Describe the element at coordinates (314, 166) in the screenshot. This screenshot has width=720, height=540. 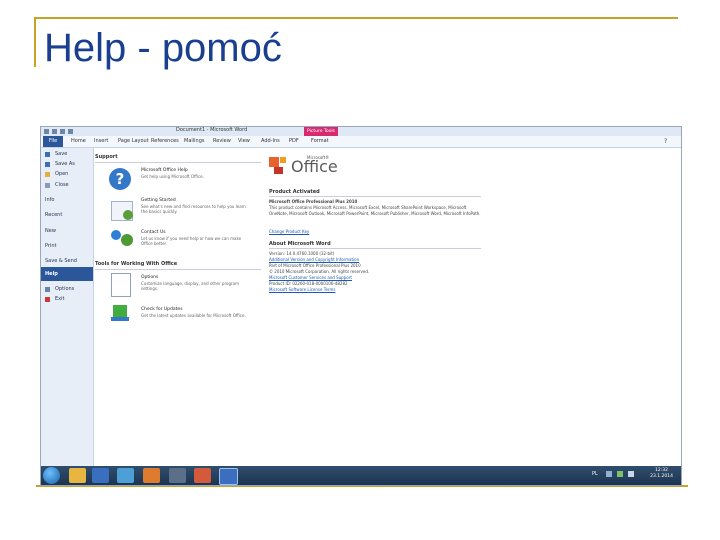
I see `office-logo-text: Office` at that location.